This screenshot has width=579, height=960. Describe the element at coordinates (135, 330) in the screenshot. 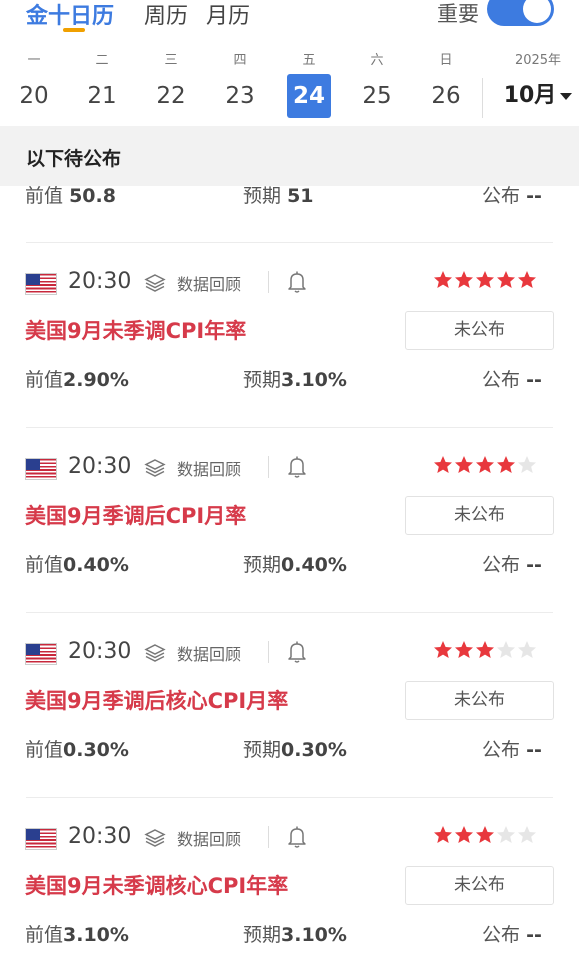

I see `event-title: 美国9月未季调CPI年率` at that location.